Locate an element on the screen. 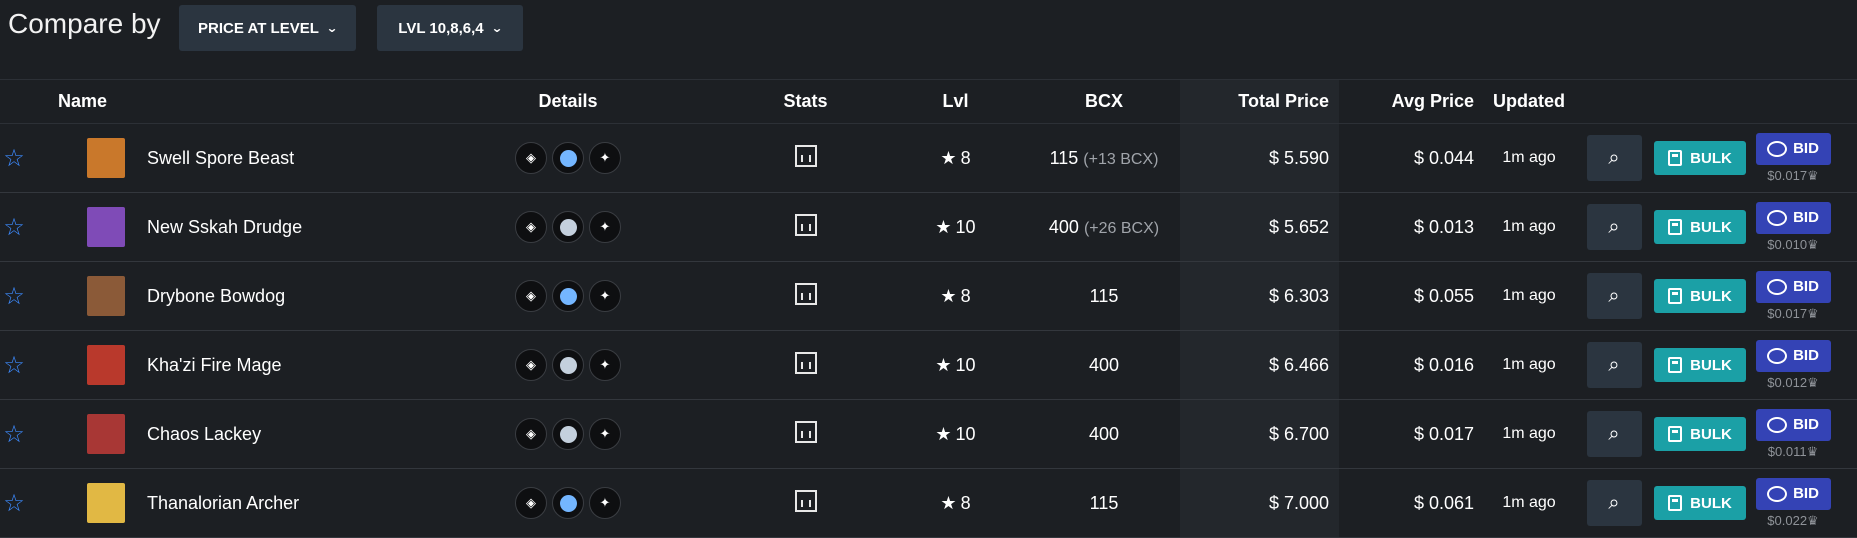 The width and height of the screenshot is (1857, 538). updated-time: 1m ago is located at coordinates (1529, 503).